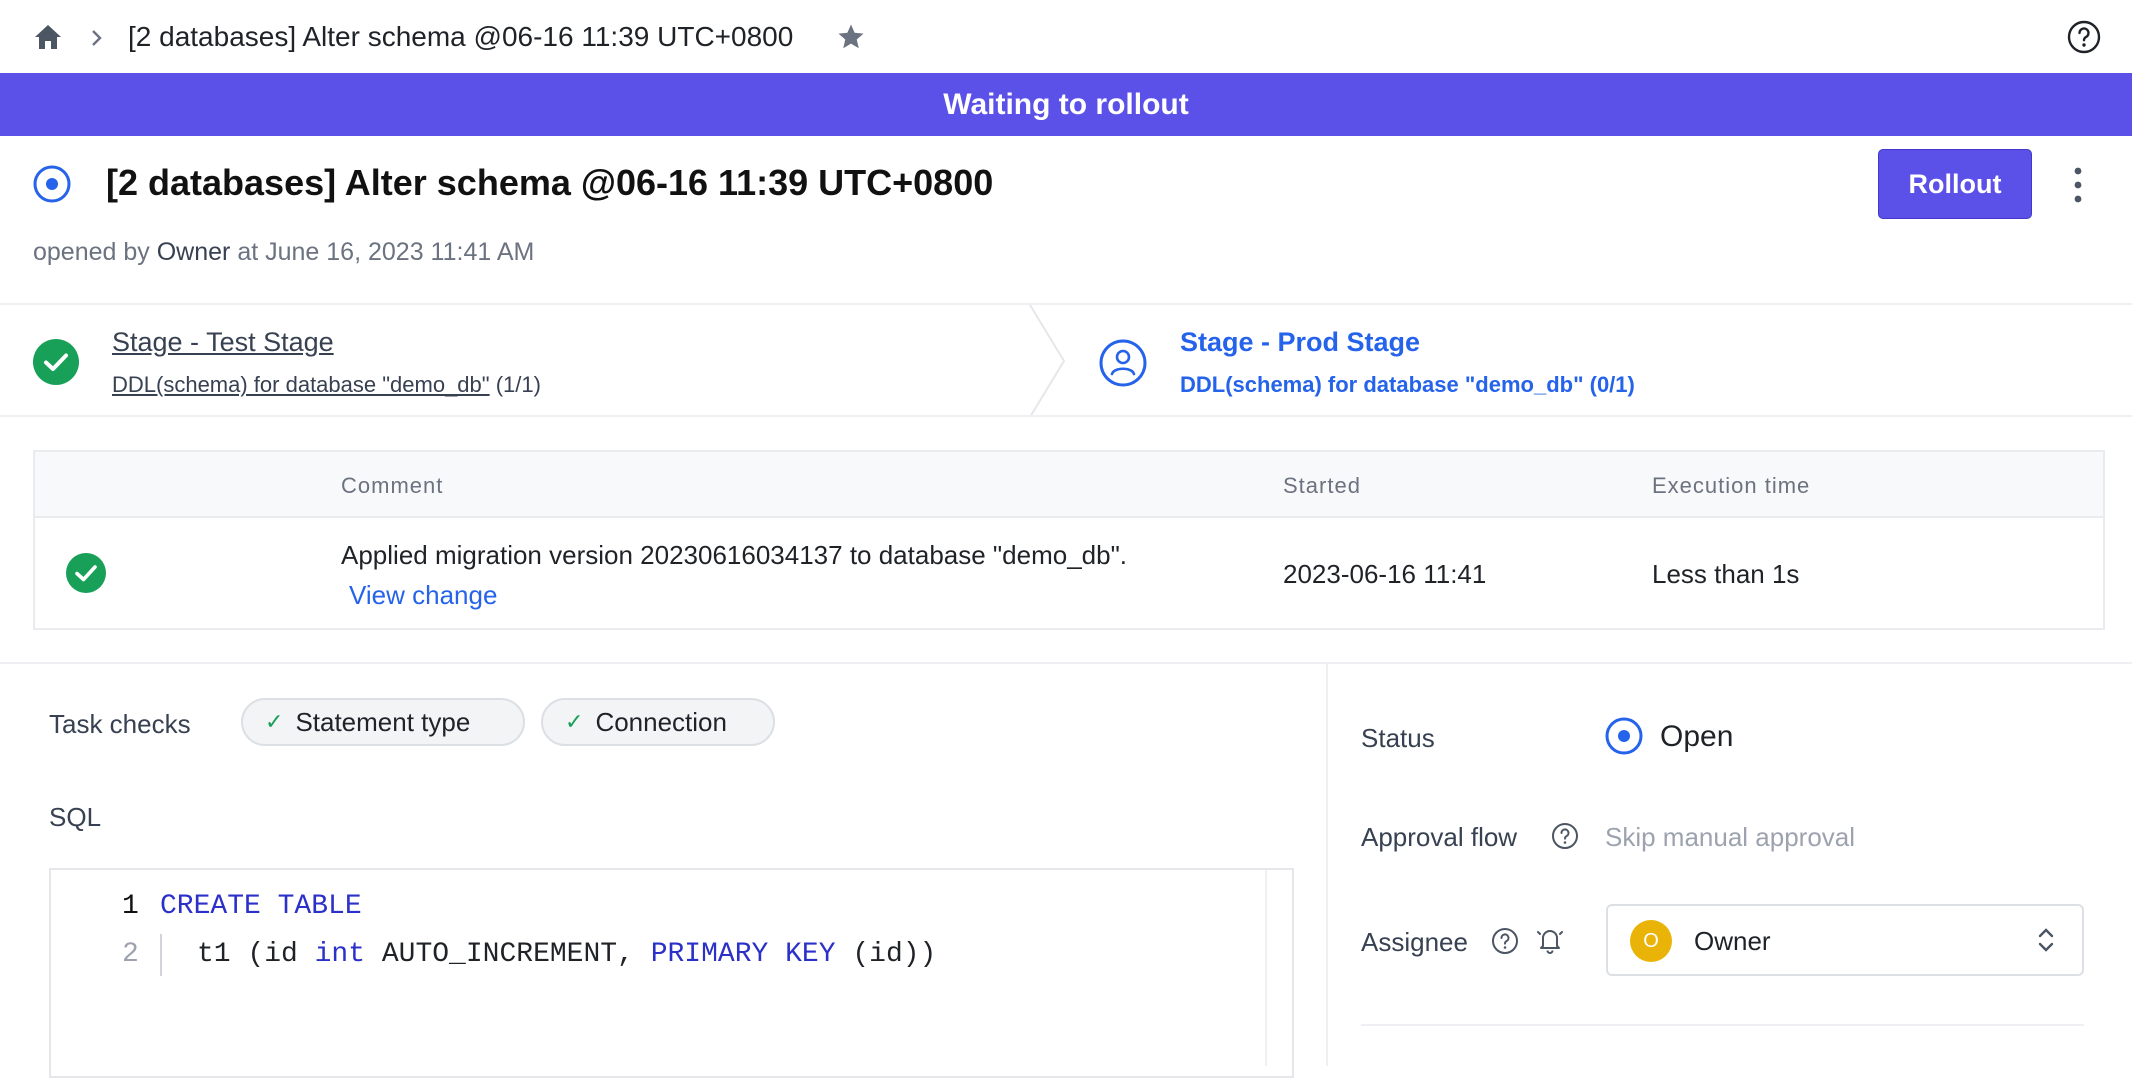 The height and width of the screenshot is (1078, 2132). Describe the element at coordinates (1385, 574) in the screenshot. I see `run-started: 2023-06-16 11:41` at that location.